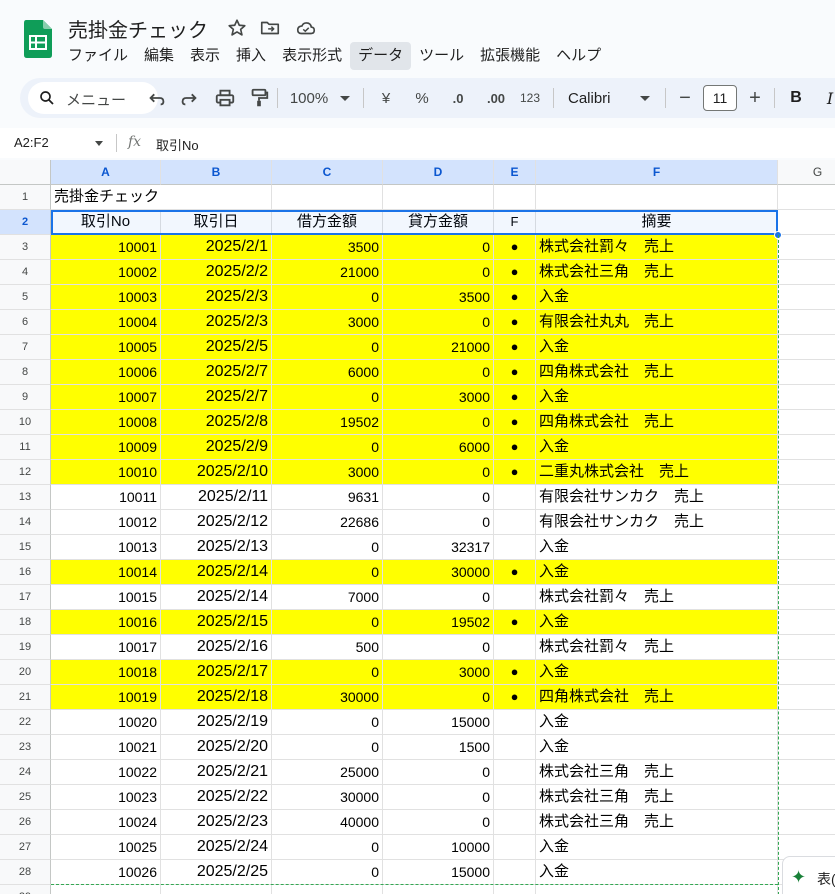 The image size is (835, 894). Describe the element at coordinates (25, 197) in the screenshot. I see `row-header: 1` at that location.